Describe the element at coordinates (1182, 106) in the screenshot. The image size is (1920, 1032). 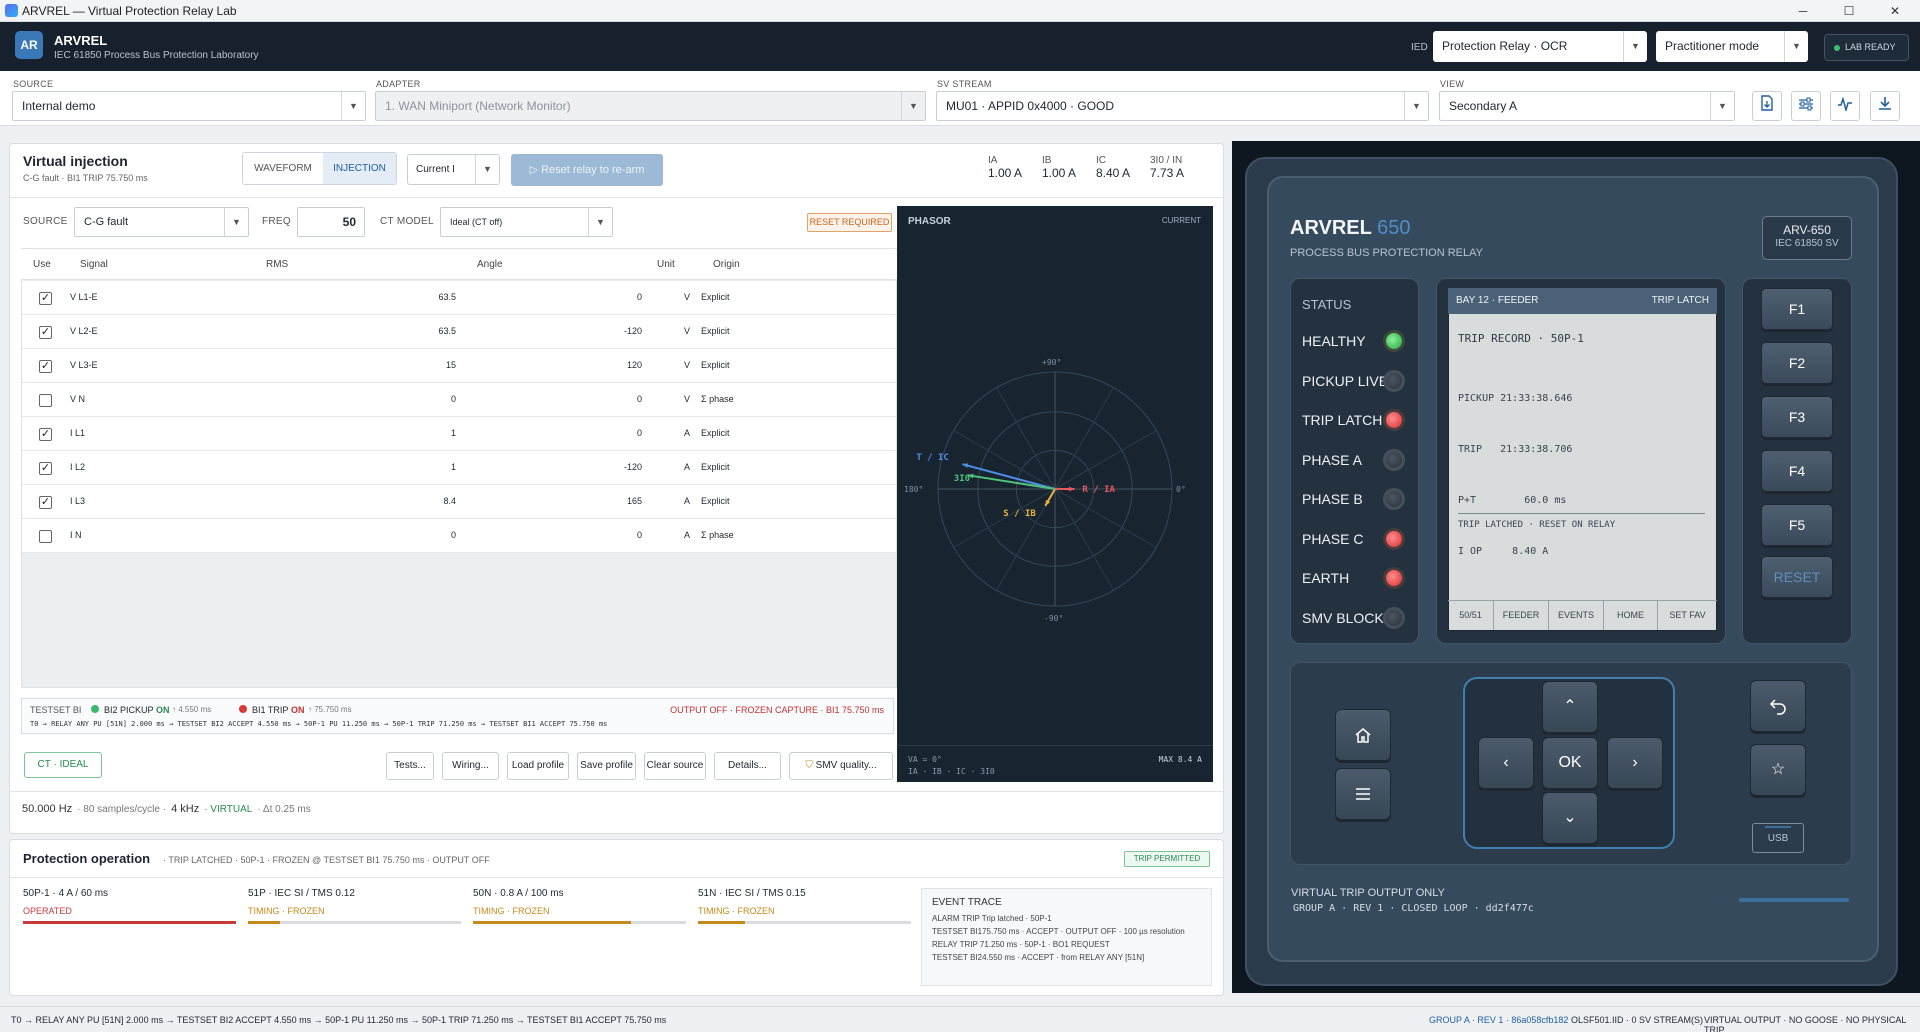
I see `sv-stream-select: MU01 · APPID 0x4000 · GOOD ▼` at that location.